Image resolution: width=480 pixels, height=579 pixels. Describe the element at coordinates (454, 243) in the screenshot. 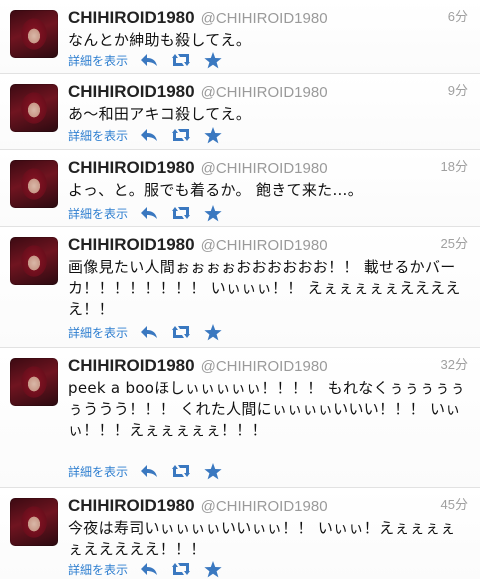

I see `tweet-time: 25分` at that location.